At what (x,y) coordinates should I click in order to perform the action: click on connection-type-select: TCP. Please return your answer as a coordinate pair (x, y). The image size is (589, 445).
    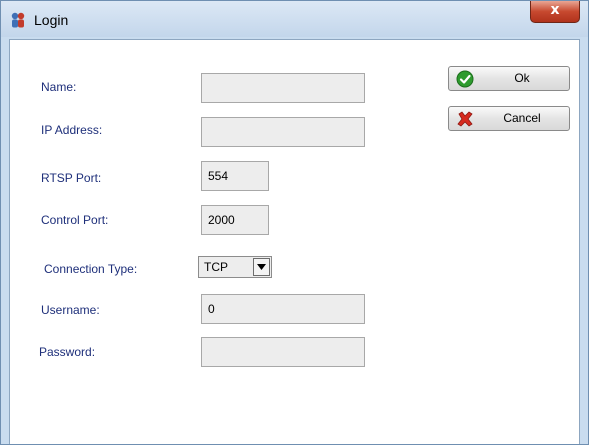
    Looking at the image, I should click on (235, 267).